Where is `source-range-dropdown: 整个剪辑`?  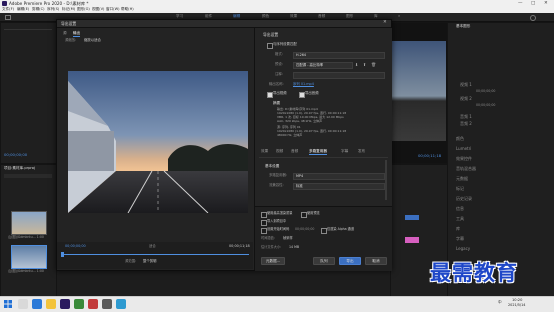
source-range-dropdown: 整个剪辑 is located at coordinates (150, 261).